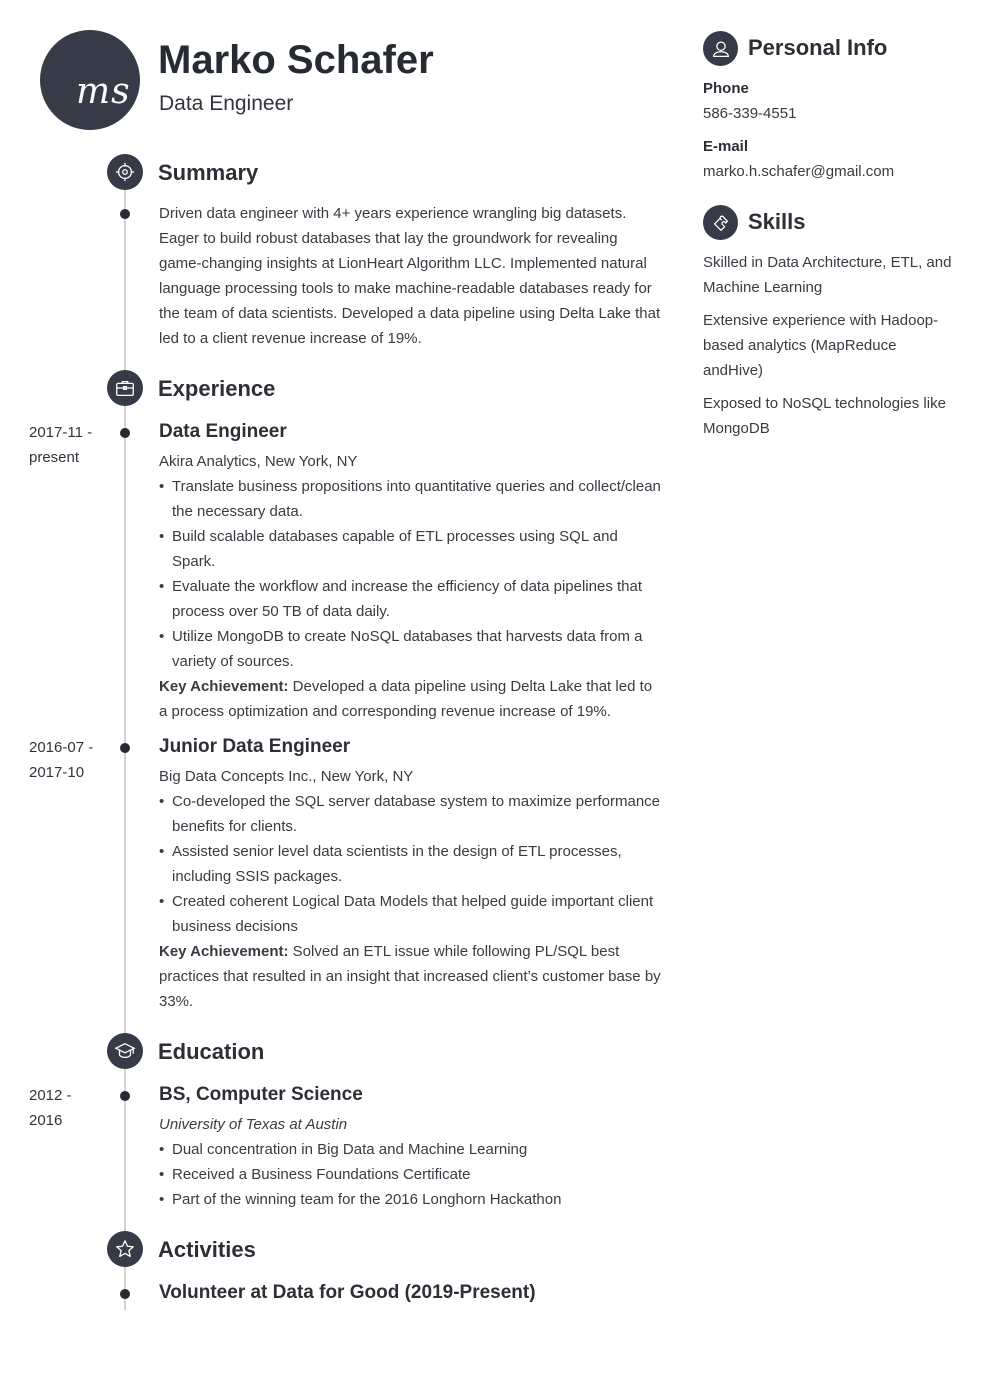 The image size is (990, 1400). What do you see at coordinates (125, 1249) in the screenshot?
I see `star-icon` at bounding box center [125, 1249].